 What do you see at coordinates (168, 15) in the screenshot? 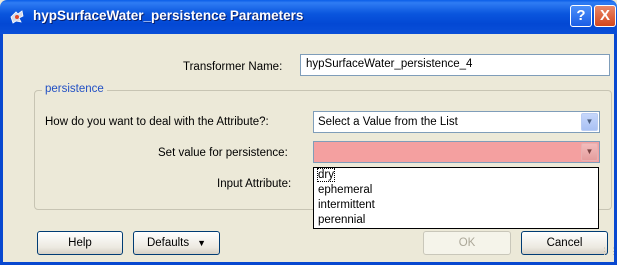
I see `window-title: hypSurfaceWater_persistence Parameters` at bounding box center [168, 15].